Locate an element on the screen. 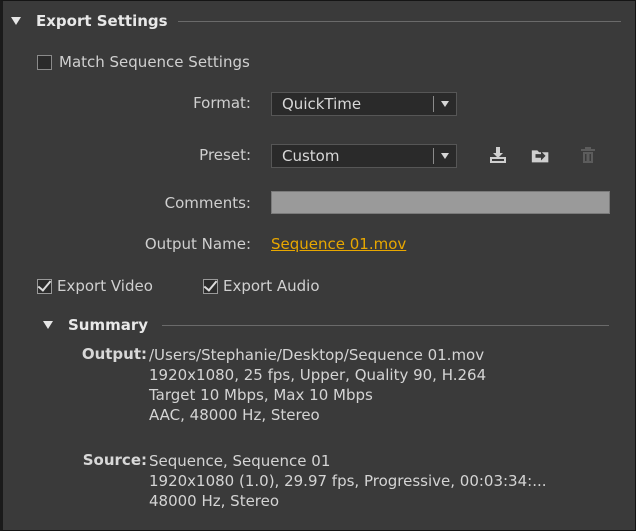 This screenshot has height=531, width=636. export-video-label: Export Video is located at coordinates (105, 286).